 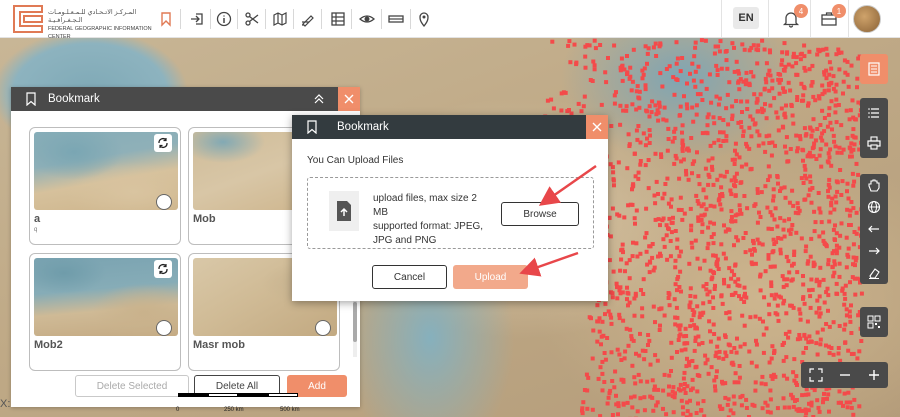 What do you see at coordinates (549, 264) in the screenshot?
I see `arrow-to-upload` at bounding box center [549, 264].